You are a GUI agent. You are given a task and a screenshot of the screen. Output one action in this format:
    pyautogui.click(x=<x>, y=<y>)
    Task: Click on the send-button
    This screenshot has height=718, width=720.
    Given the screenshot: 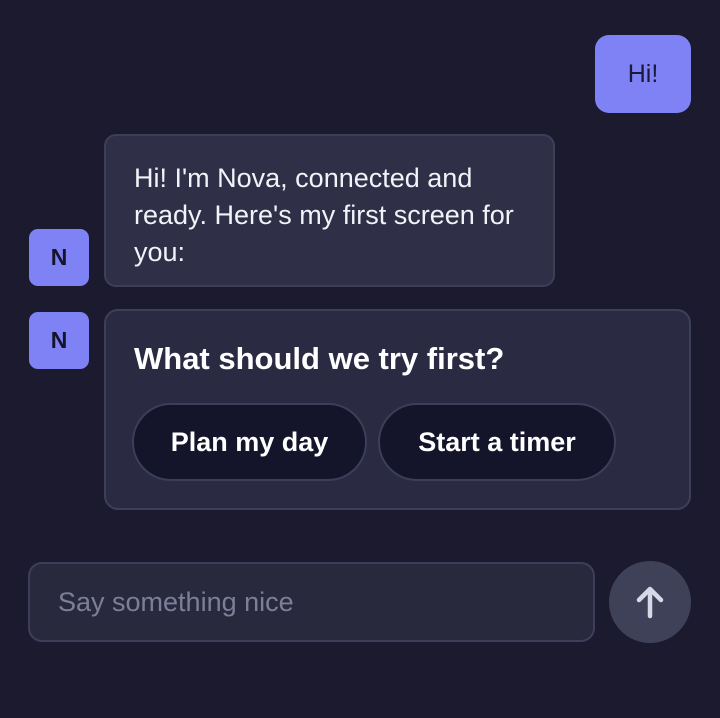 What is the action you would take?
    pyautogui.click(x=650, y=602)
    